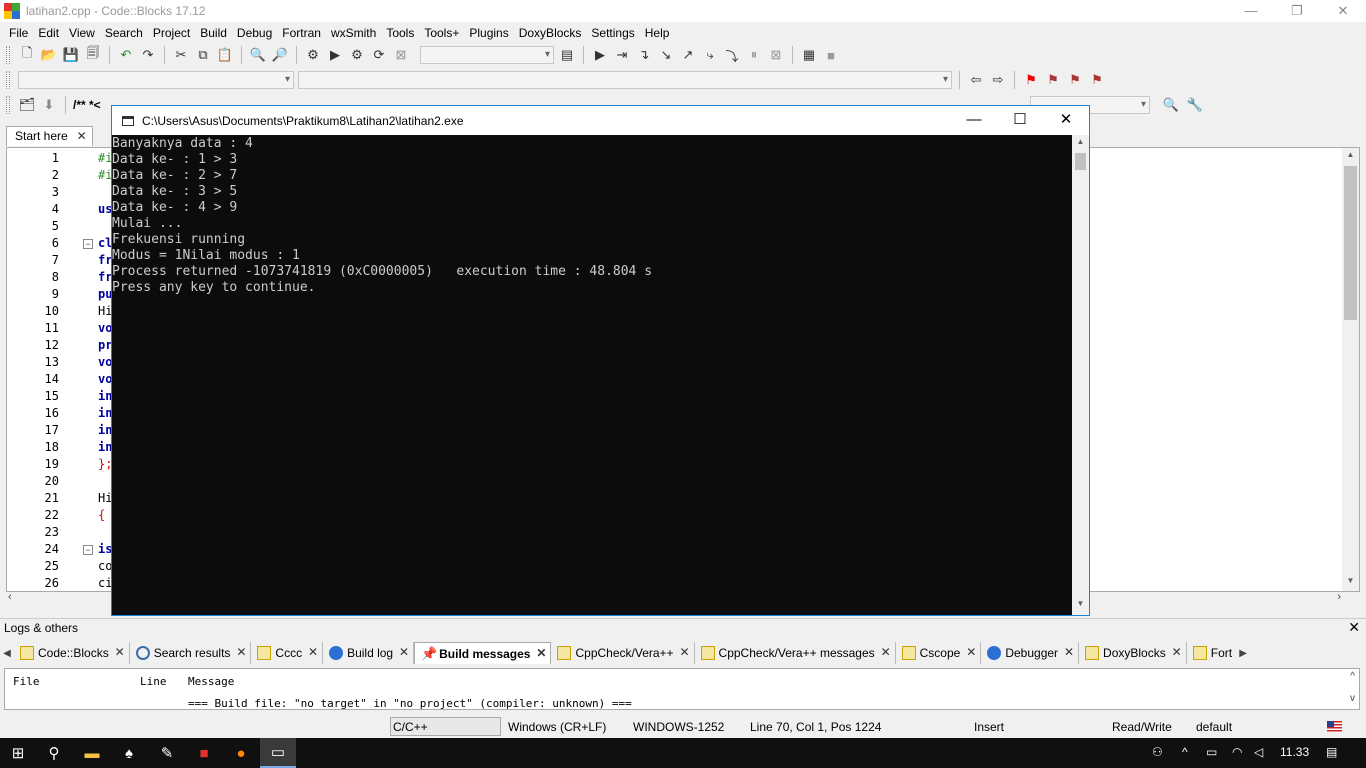 The image size is (1366, 768). Describe the element at coordinates (657, 33) in the screenshot. I see `menu-help: Help` at that location.